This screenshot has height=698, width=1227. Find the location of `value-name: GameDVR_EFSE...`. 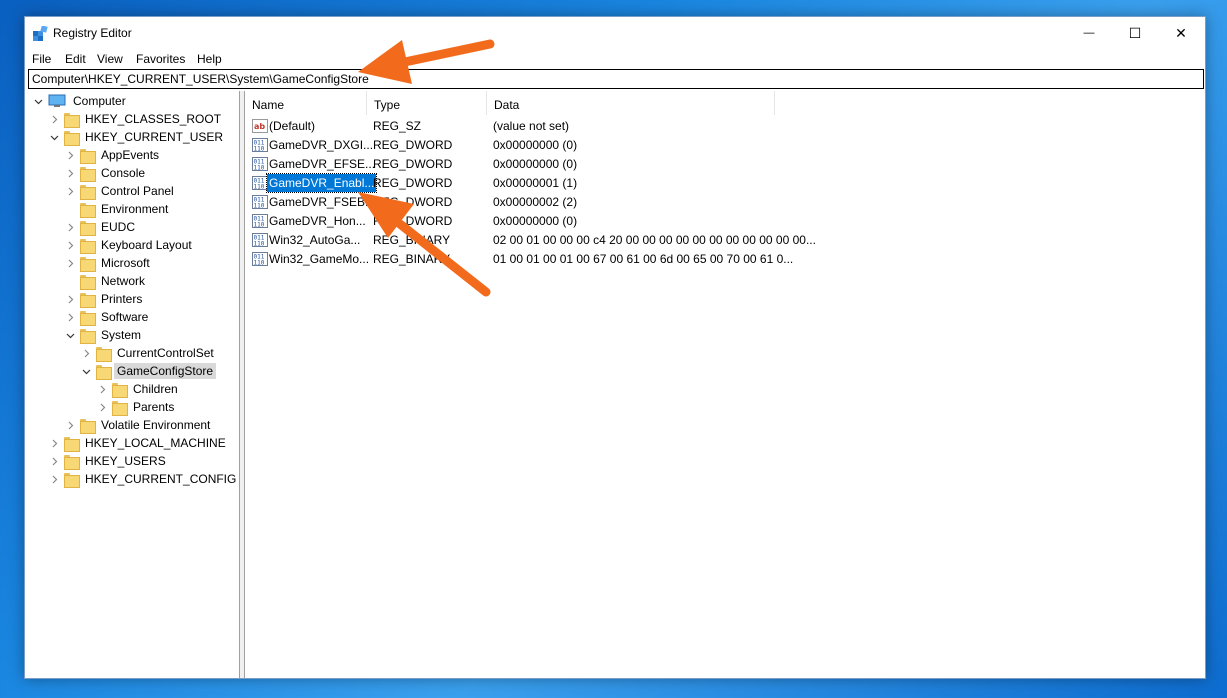

value-name: GameDVR_EFSE... is located at coordinates (322, 164).